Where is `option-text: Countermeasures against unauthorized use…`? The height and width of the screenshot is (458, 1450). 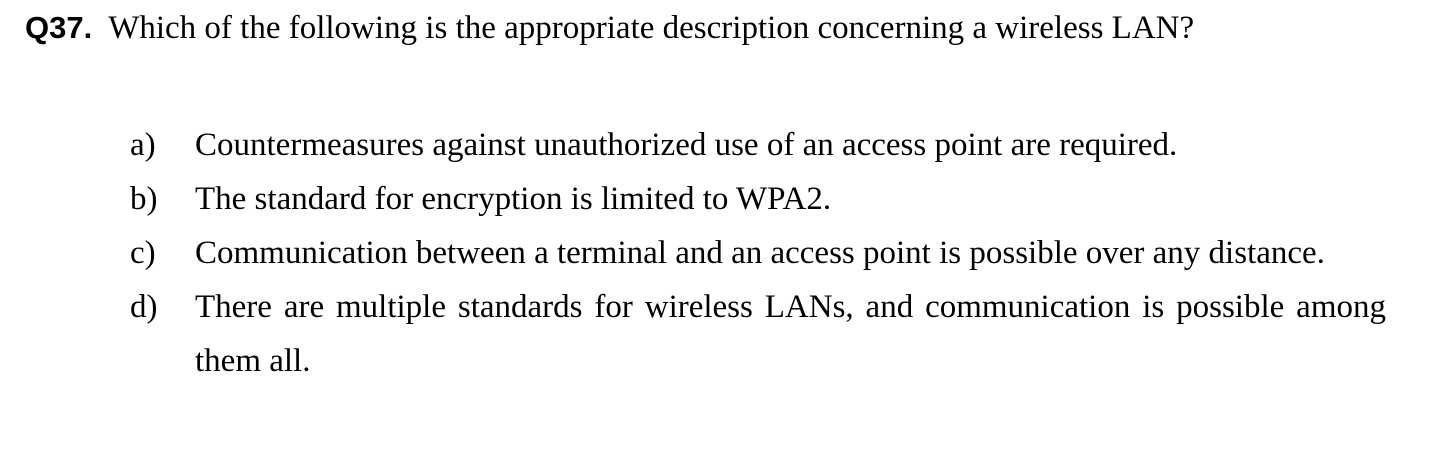 option-text: Countermeasures against unauthorized use… is located at coordinates (686, 145).